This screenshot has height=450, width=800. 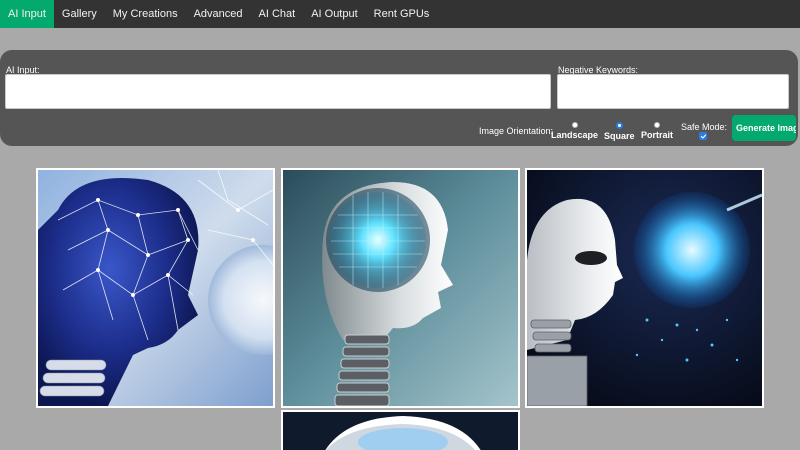 What do you see at coordinates (516, 131) in the screenshot?
I see `orientation-label: Image Orientation:` at bounding box center [516, 131].